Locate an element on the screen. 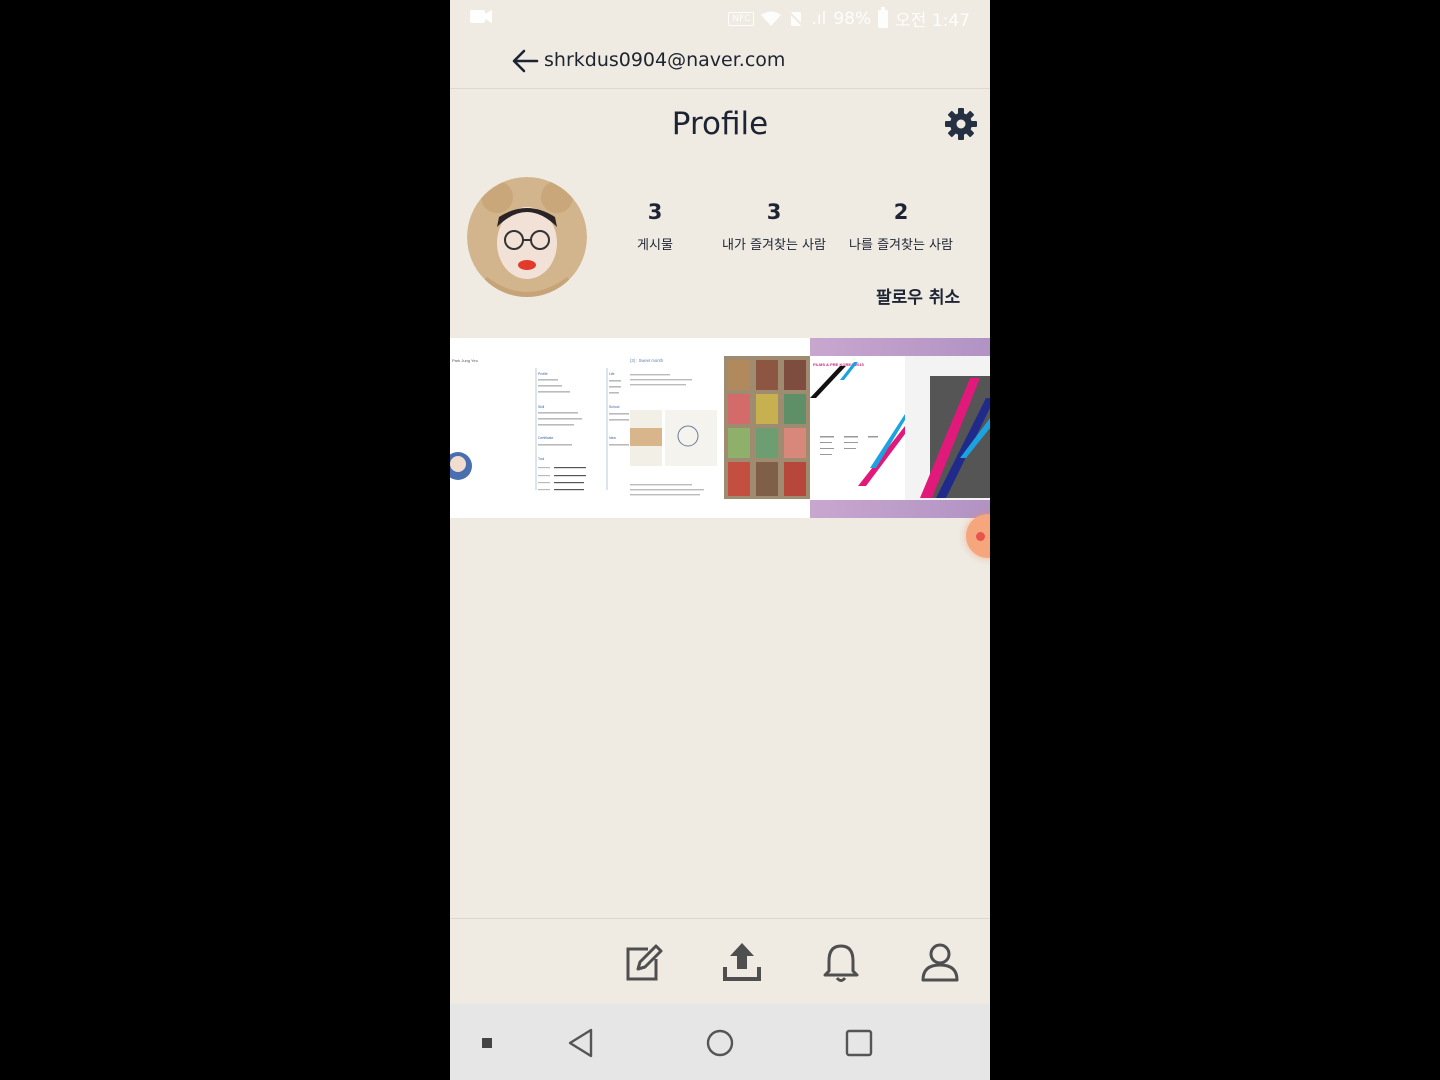 The image size is (1440, 1080). battery-icon is located at coordinates (883, 17).